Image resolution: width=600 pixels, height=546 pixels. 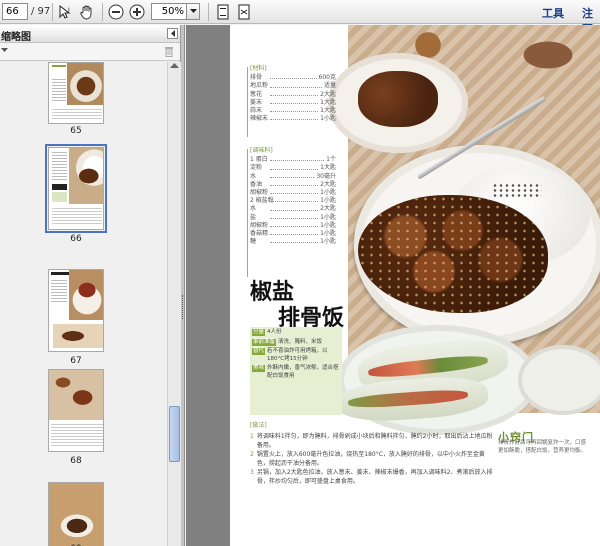 I want to click on item-name: 蒜末, so click(x=256, y=111).